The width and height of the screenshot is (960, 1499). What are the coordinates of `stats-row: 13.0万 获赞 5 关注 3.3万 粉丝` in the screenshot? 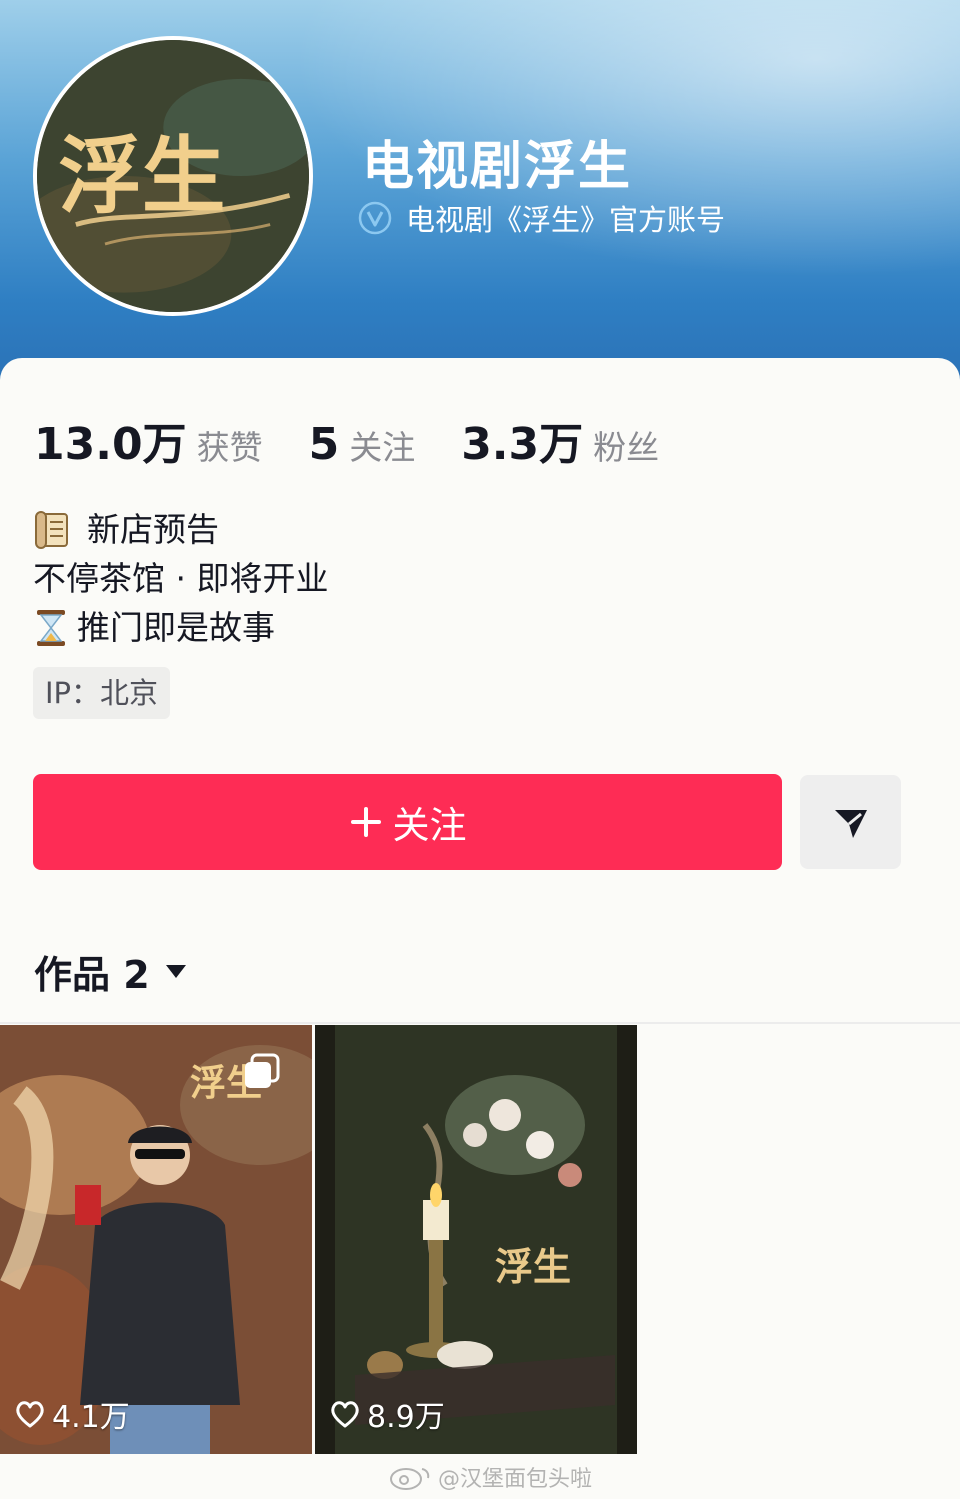 It's located at (369, 439).